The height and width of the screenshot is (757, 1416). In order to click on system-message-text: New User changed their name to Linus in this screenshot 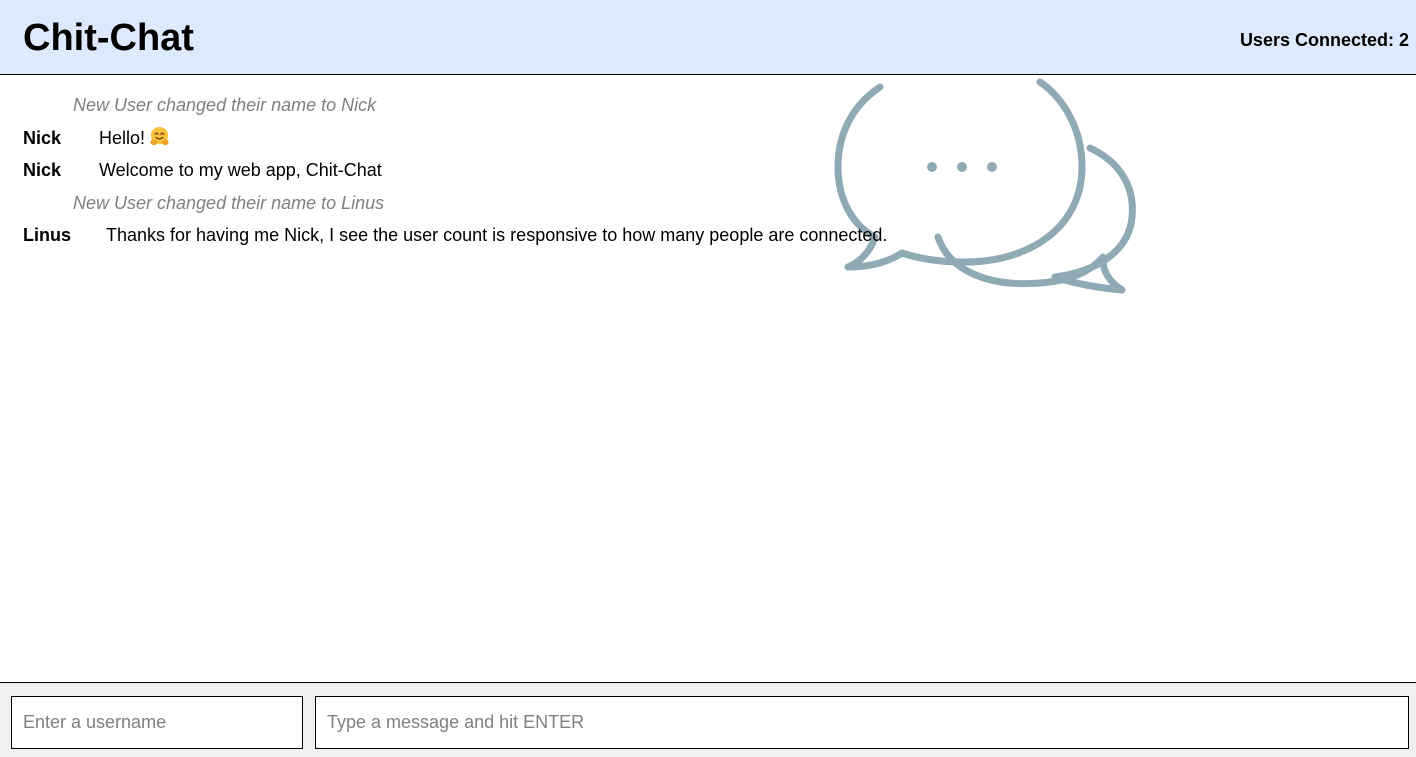, I will do `click(229, 202)`.